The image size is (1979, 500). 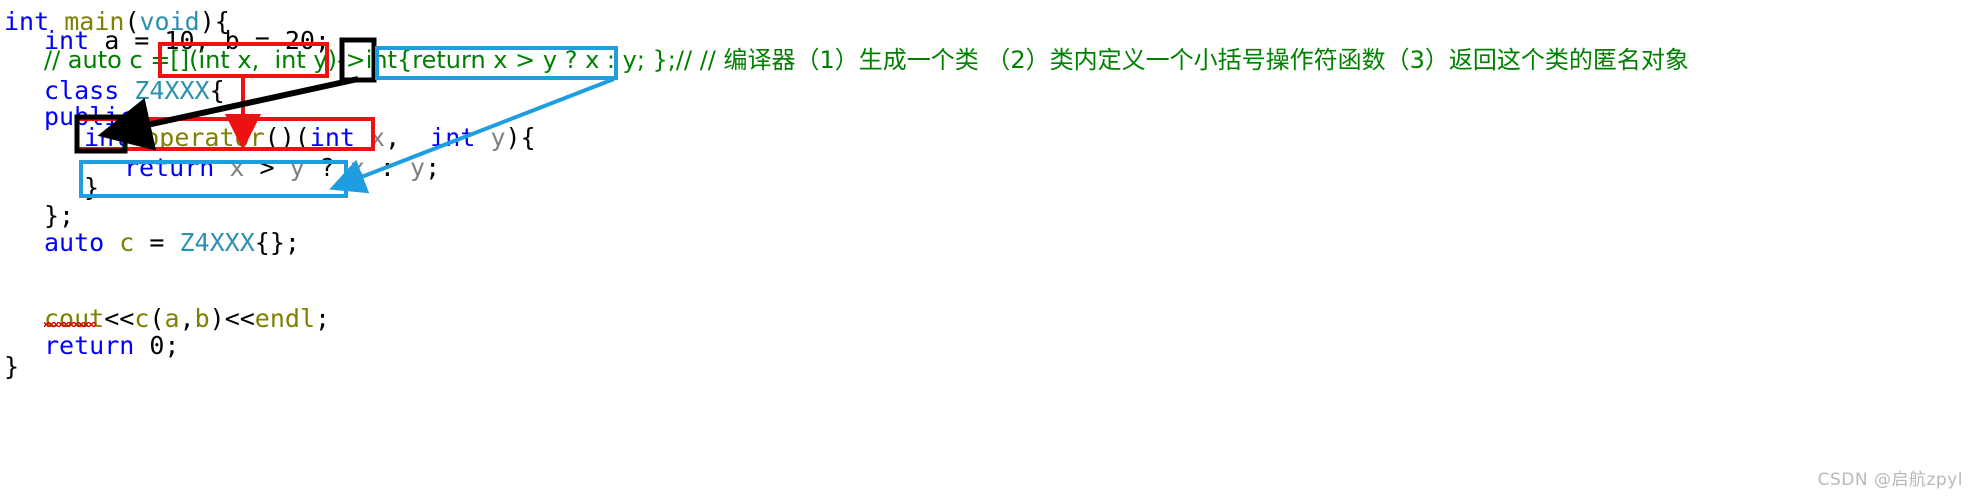 What do you see at coordinates (202, 318) in the screenshot?
I see `code-token: b` at bounding box center [202, 318].